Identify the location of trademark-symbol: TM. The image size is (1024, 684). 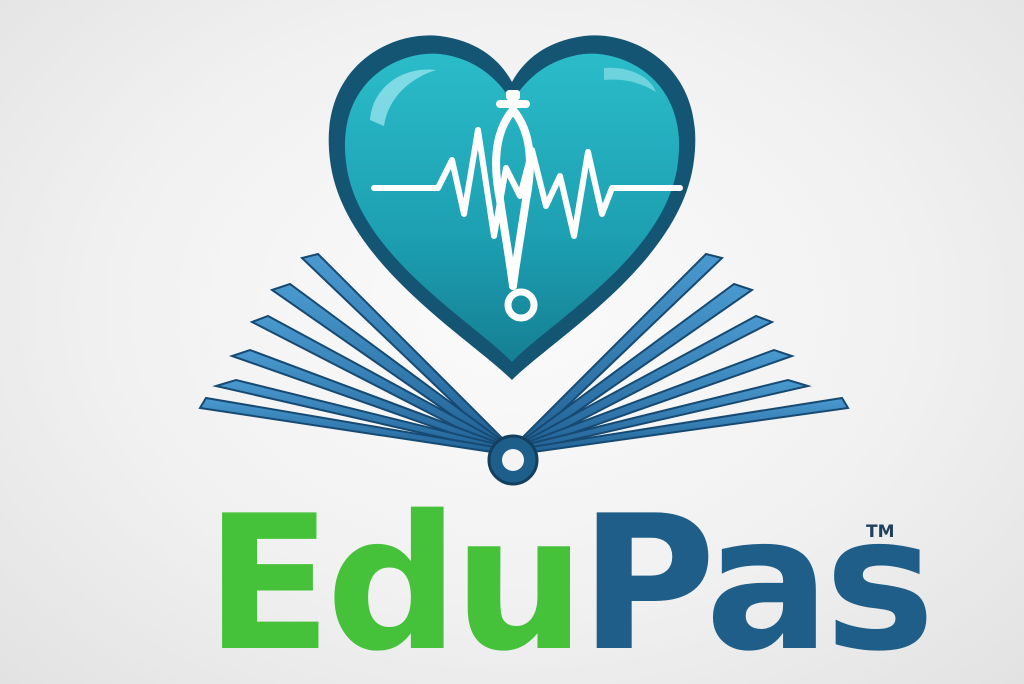
(880, 532).